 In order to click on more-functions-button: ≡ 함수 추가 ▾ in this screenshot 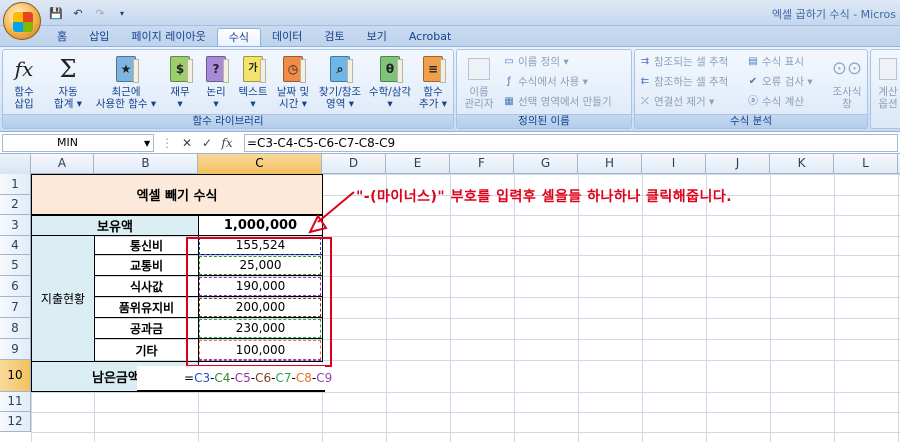, I will do `click(433, 82)`.